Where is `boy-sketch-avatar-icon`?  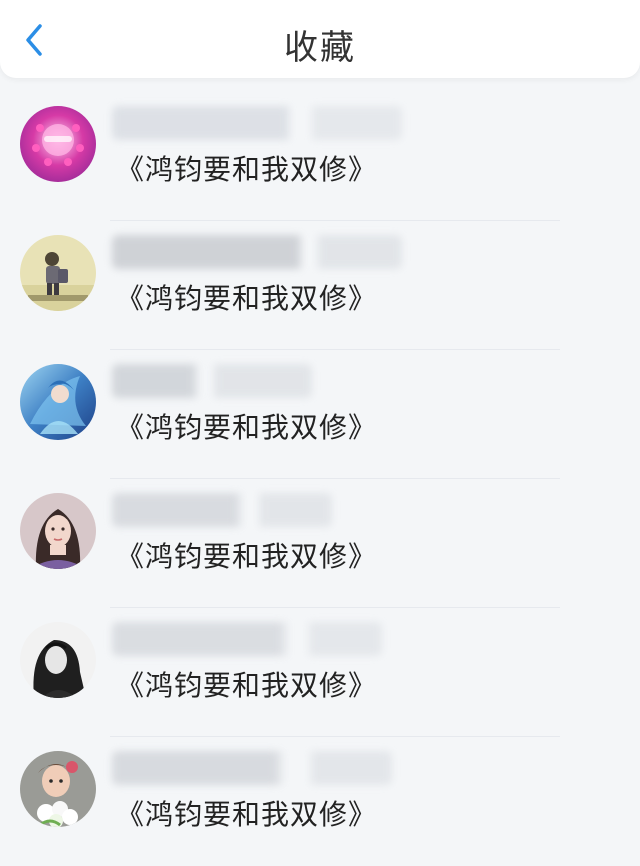
boy-sketch-avatar-icon is located at coordinates (58, 273).